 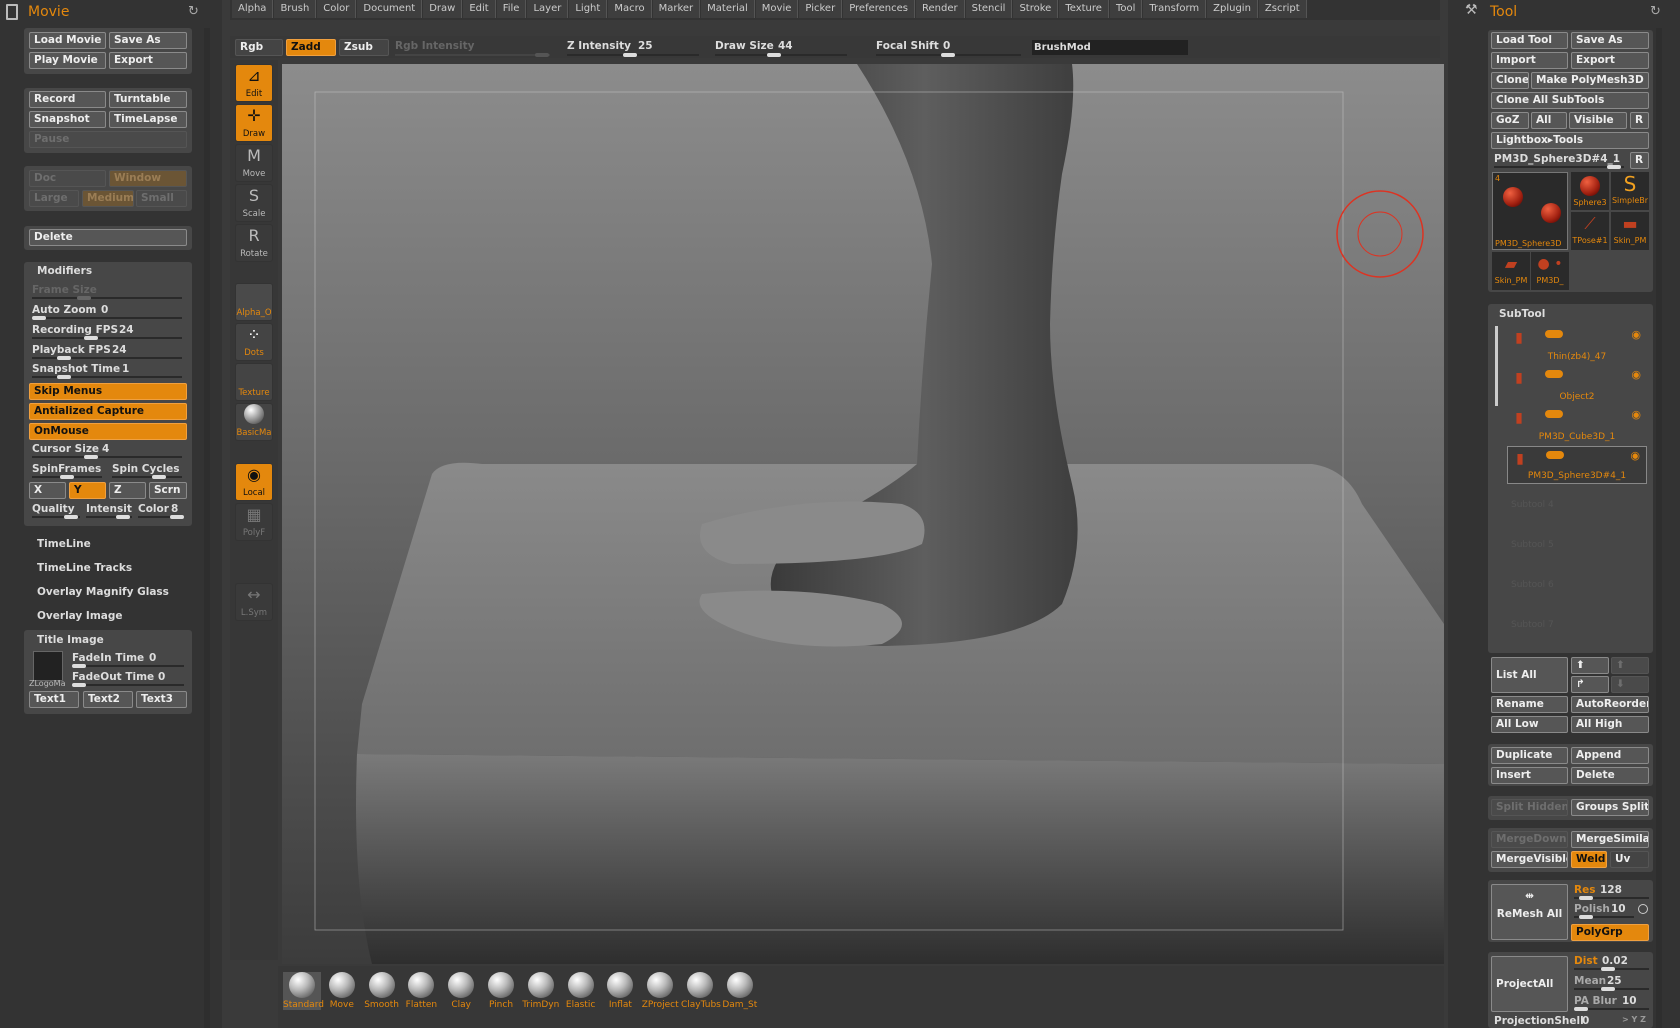 What do you see at coordinates (676, 9) in the screenshot?
I see `menu-marker: Marker` at bounding box center [676, 9].